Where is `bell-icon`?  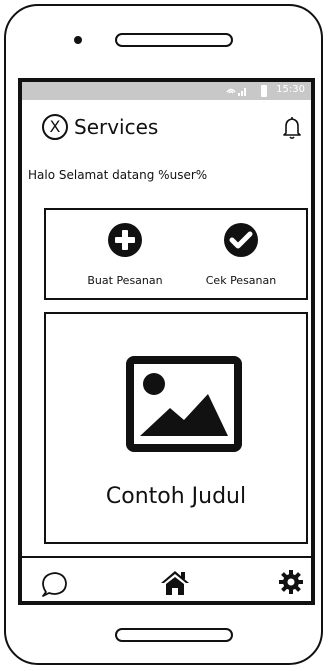 bell-icon is located at coordinates (292, 128).